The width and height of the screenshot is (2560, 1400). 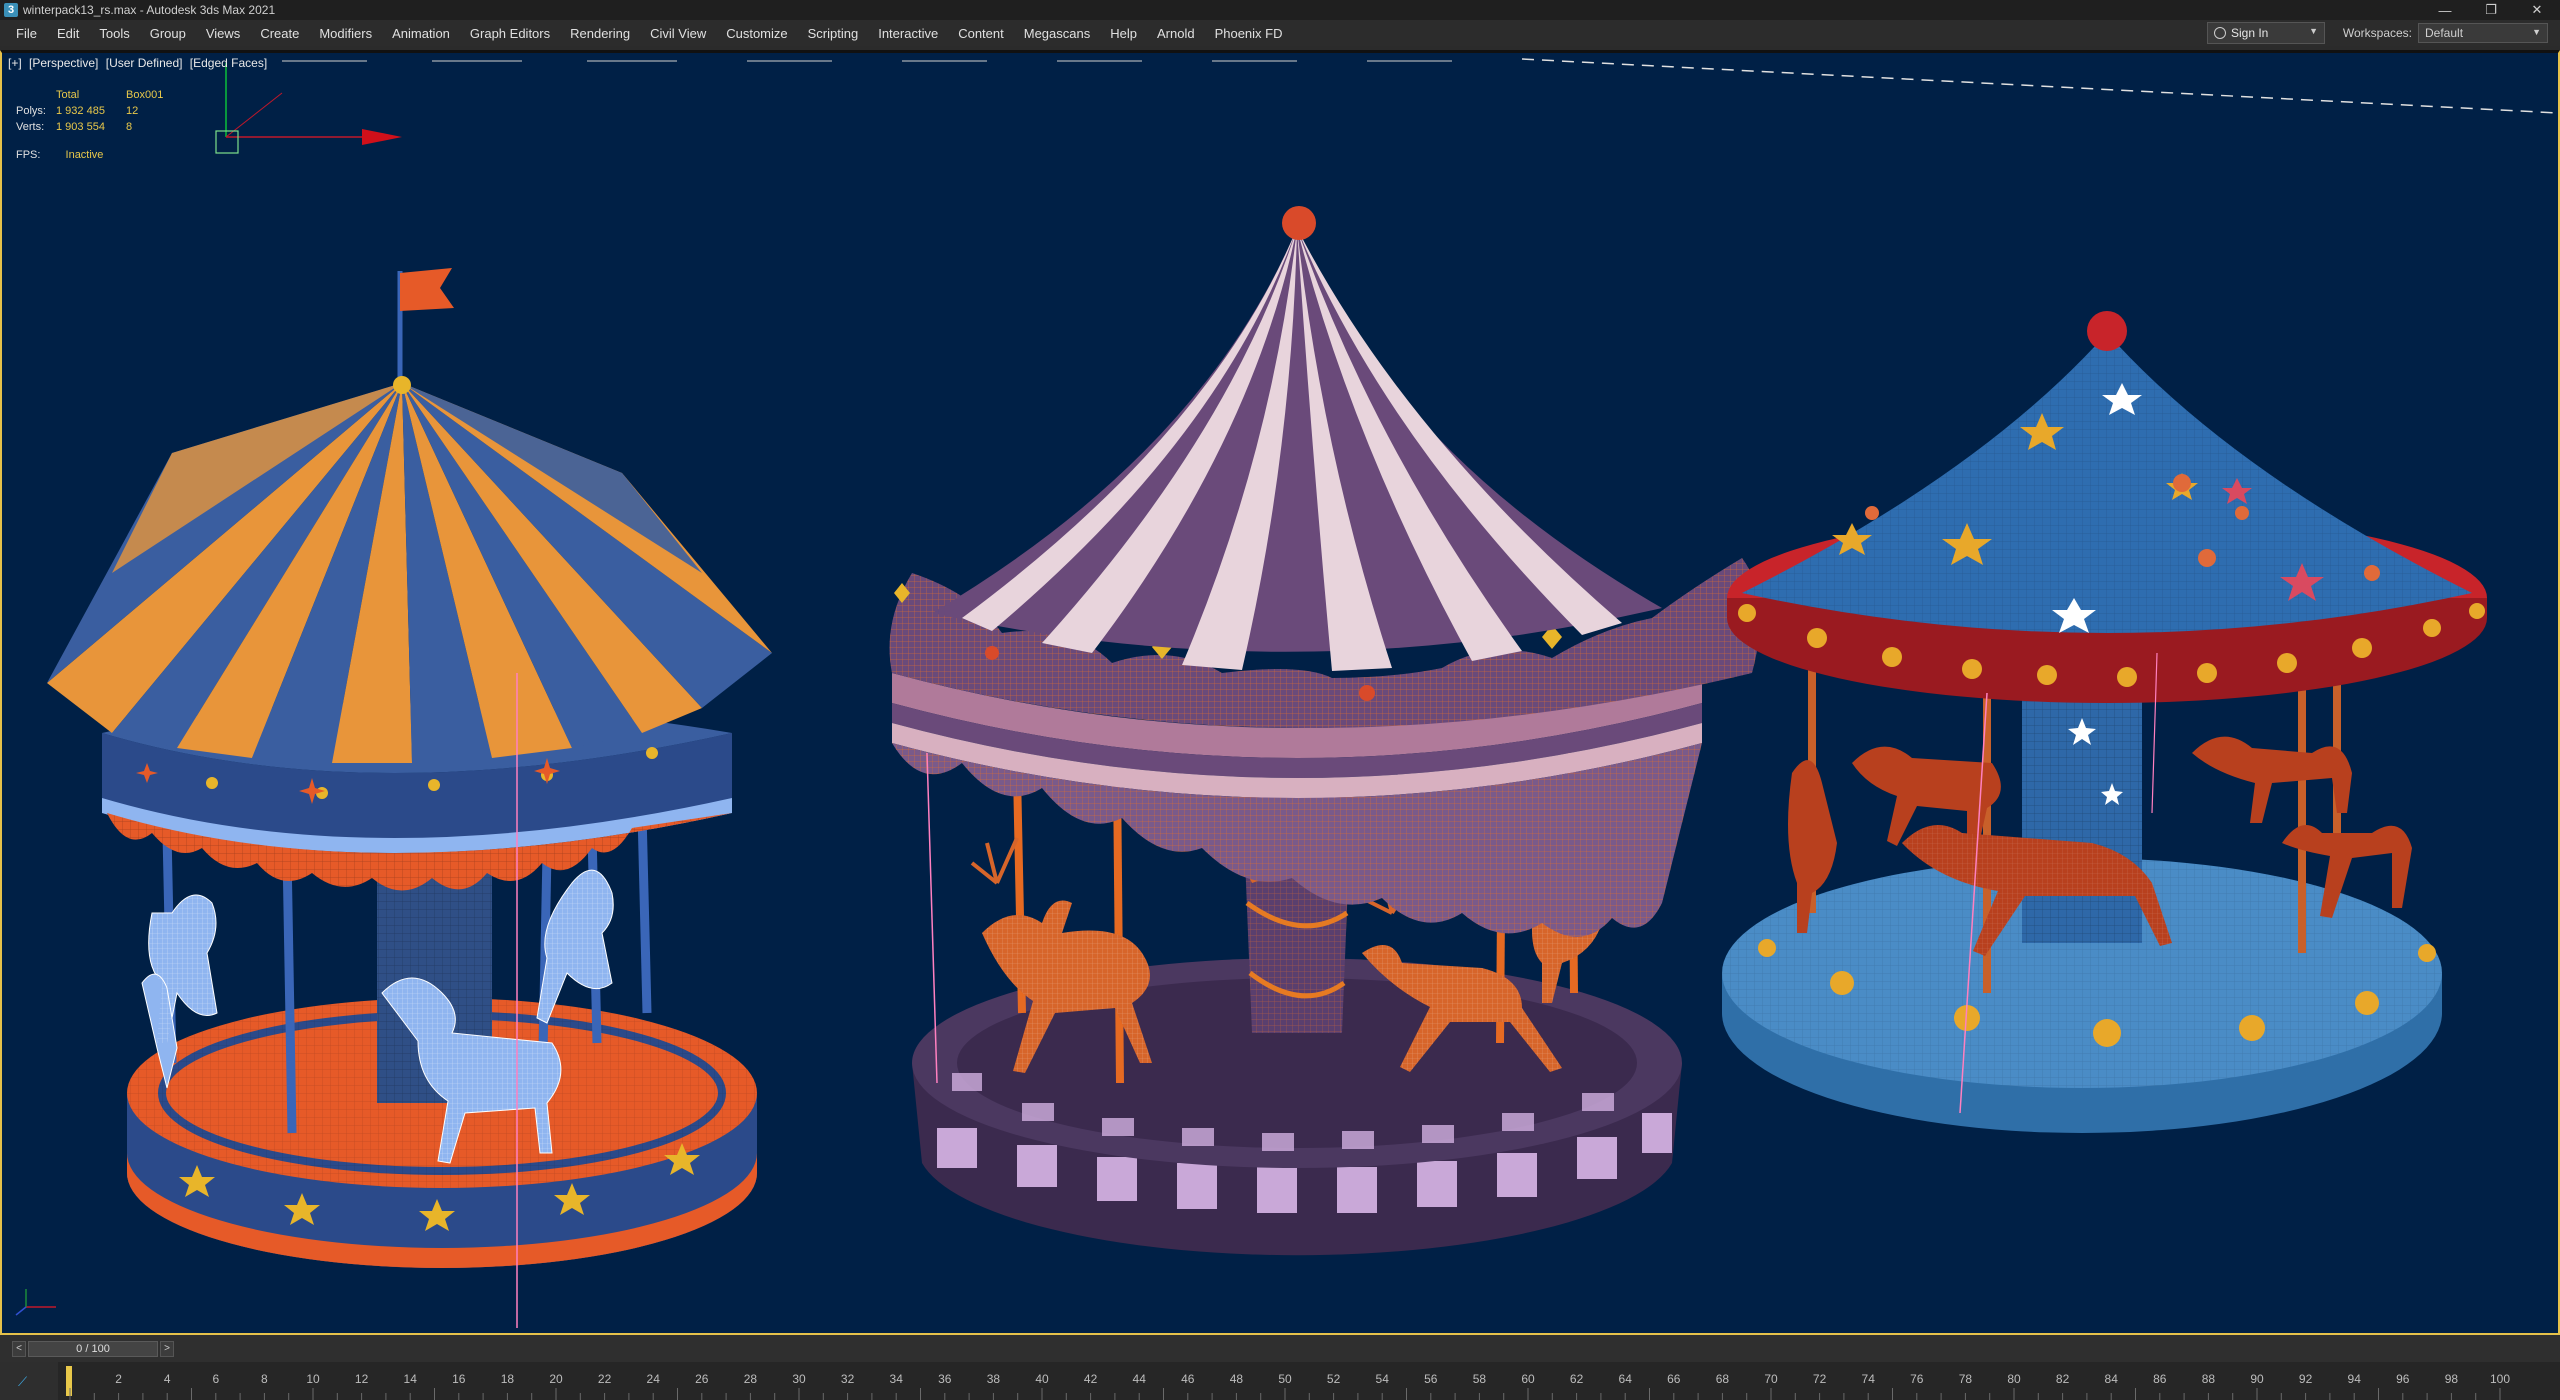 What do you see at coordinates (223, 33) in the screenshot?
I see `menu-views: Views` at bounding box center [223, 33].